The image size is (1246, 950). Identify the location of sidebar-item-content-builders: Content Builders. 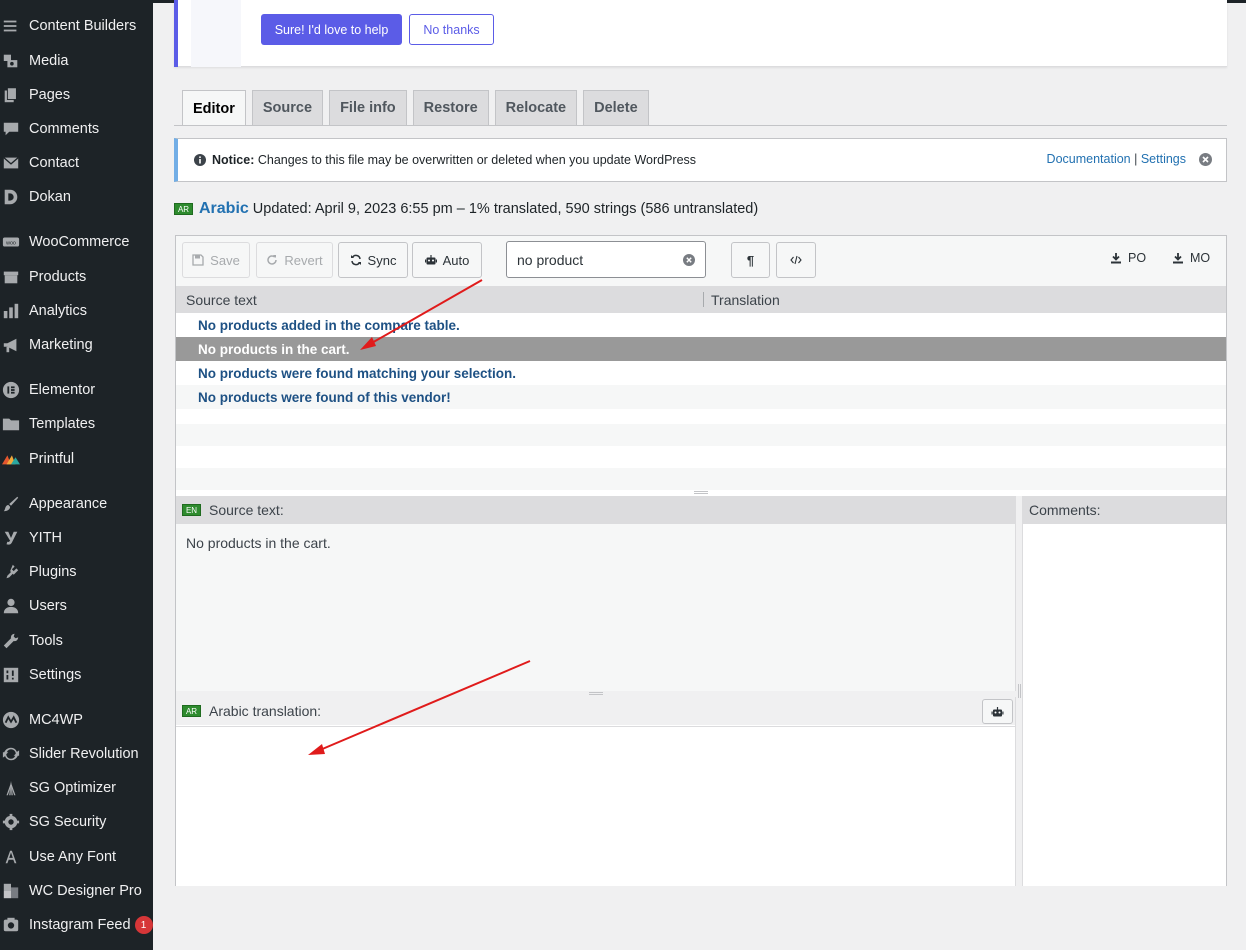
(76, 26).